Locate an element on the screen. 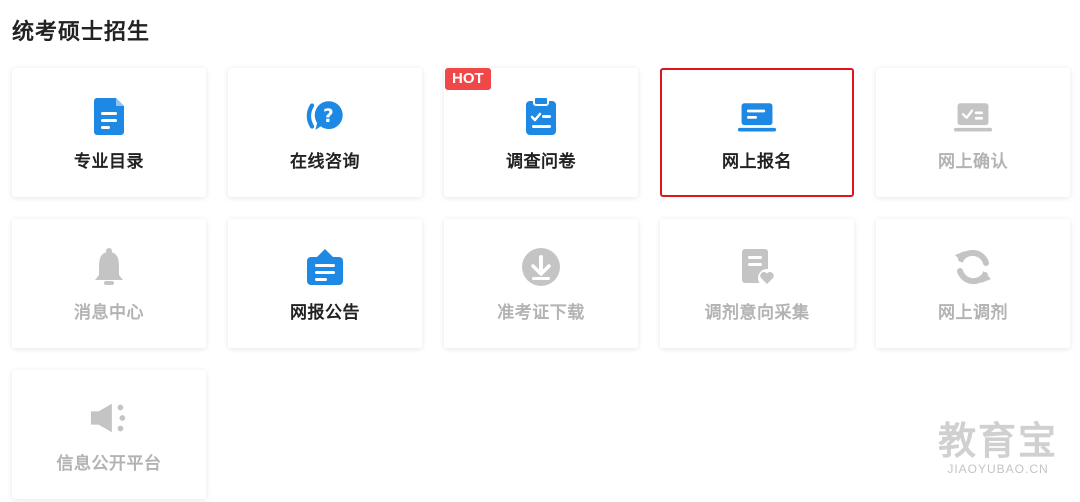 The image size is (1080, 502). card-label: 信息公开平台 is located at coordinates (109, 464).